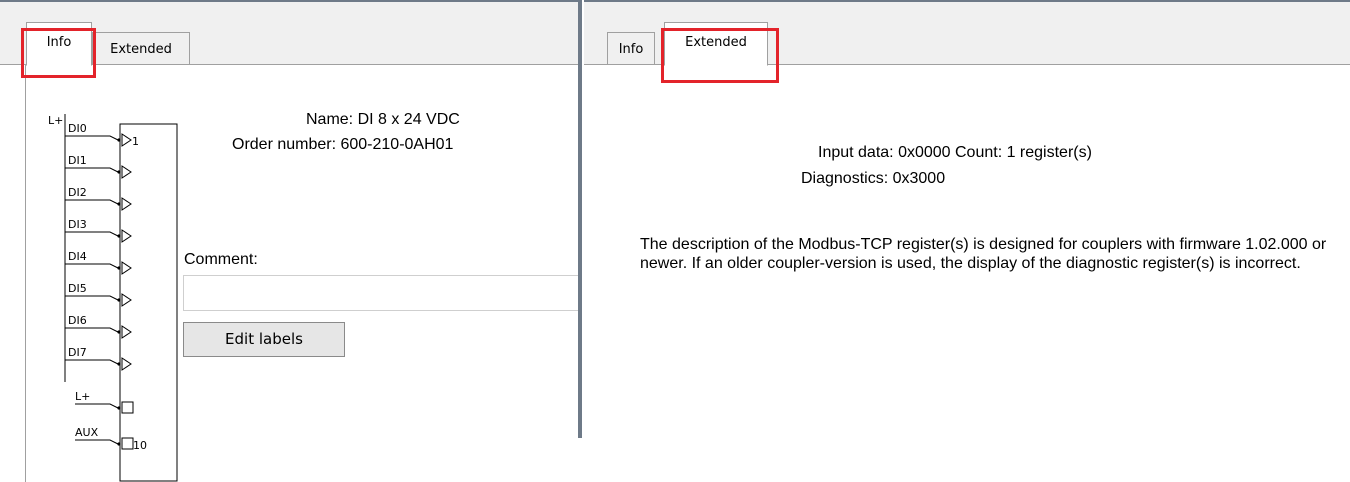 This screenshot has height=482, width=1350. I want to click on first-output-number: 1, so click(135, 141).